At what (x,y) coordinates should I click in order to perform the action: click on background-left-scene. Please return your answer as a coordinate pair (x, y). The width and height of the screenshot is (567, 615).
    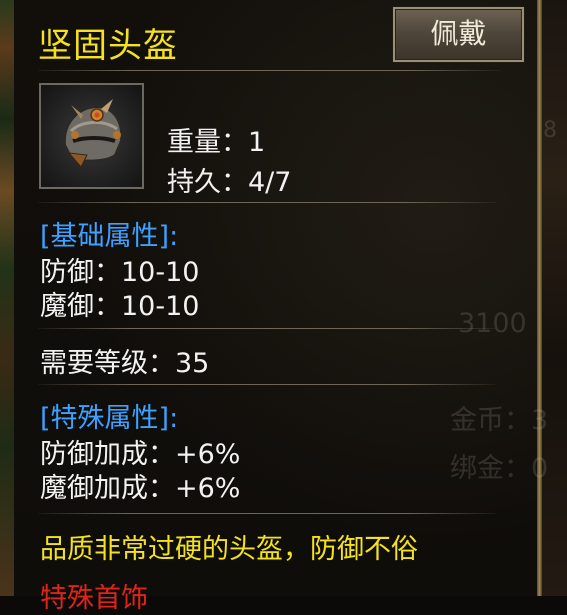
    Looking at the image, I should click on (7, 298).